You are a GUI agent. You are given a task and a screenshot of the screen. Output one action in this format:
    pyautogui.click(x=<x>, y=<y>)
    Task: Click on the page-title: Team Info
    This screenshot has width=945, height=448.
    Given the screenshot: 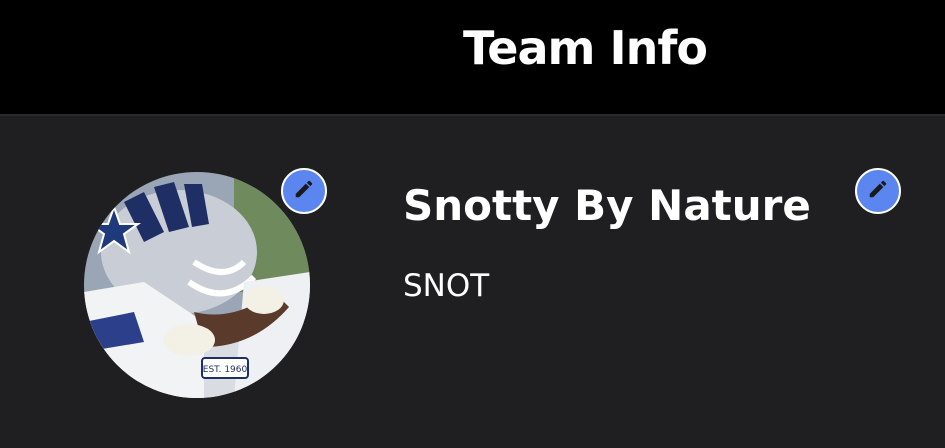 What is the action you would take?
    pyautogui.click(x=585, y=48)
    